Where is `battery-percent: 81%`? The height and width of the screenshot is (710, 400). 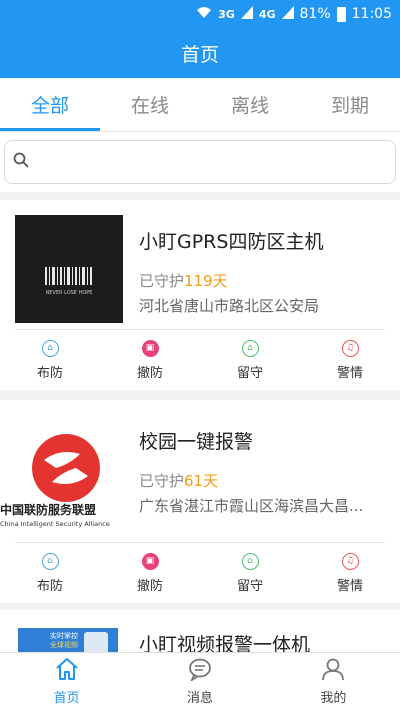 battery-percent: 81% is located at coordinates (315, 14).